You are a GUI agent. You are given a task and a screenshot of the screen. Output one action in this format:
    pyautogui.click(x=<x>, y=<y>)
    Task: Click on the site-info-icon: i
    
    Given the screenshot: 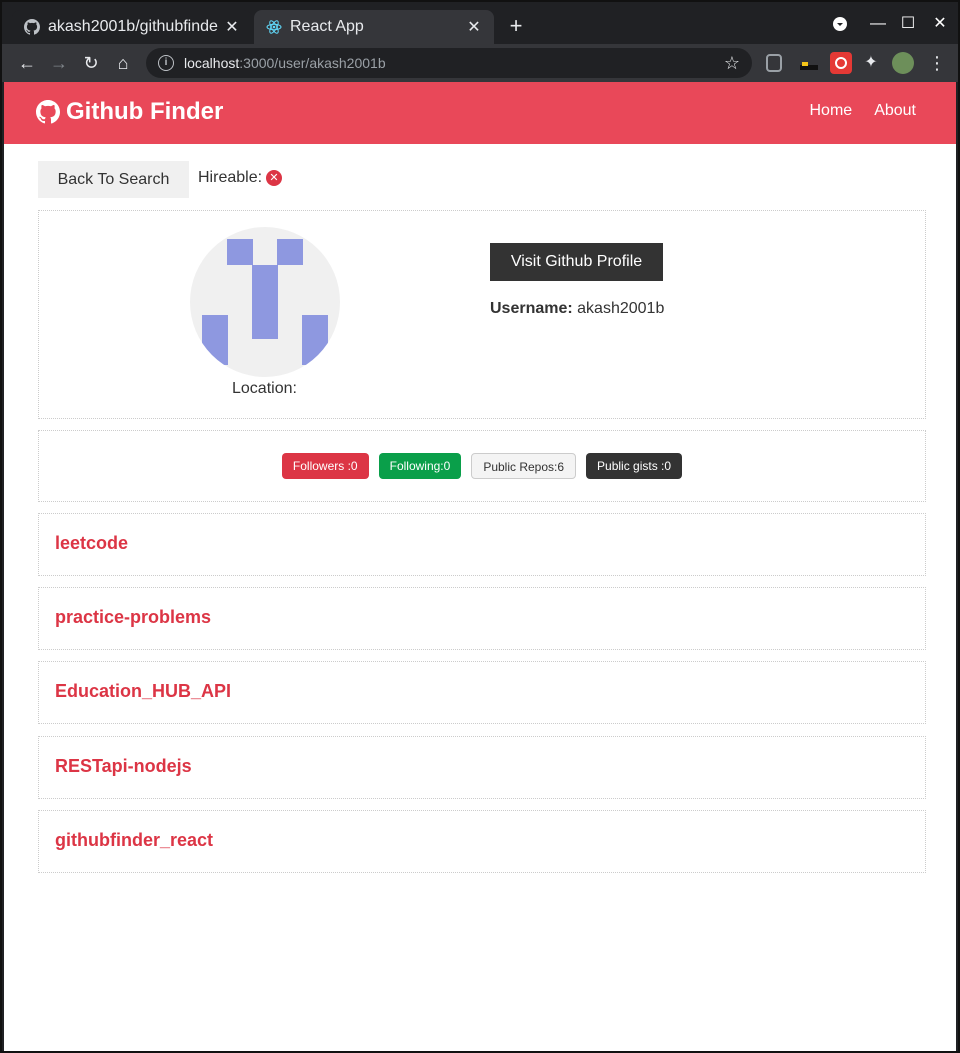 What is the action you would take?
    pyautogui.click(x=166, y=63)
    